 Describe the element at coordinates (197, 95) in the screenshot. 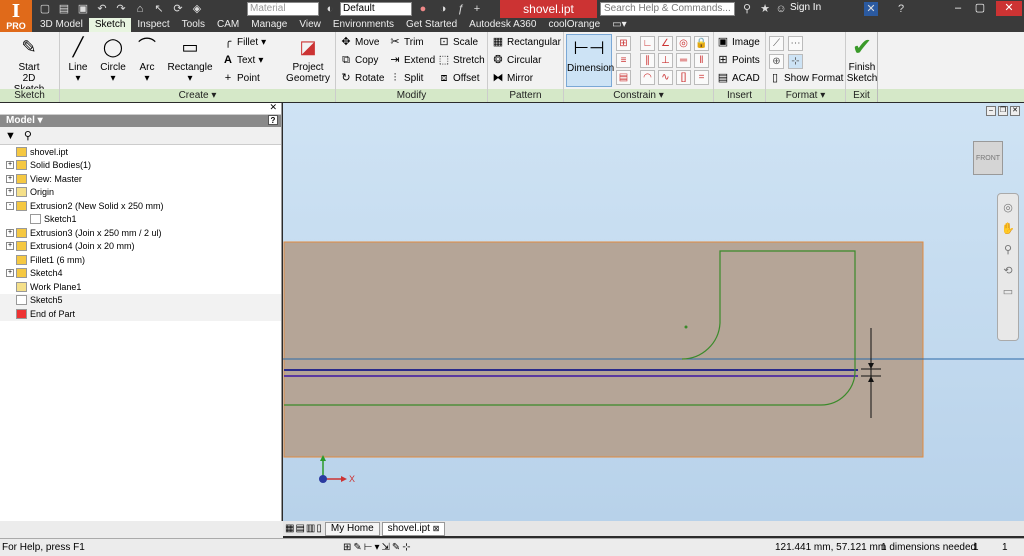

I see `panel-footer-create: Create ▾` at that location.